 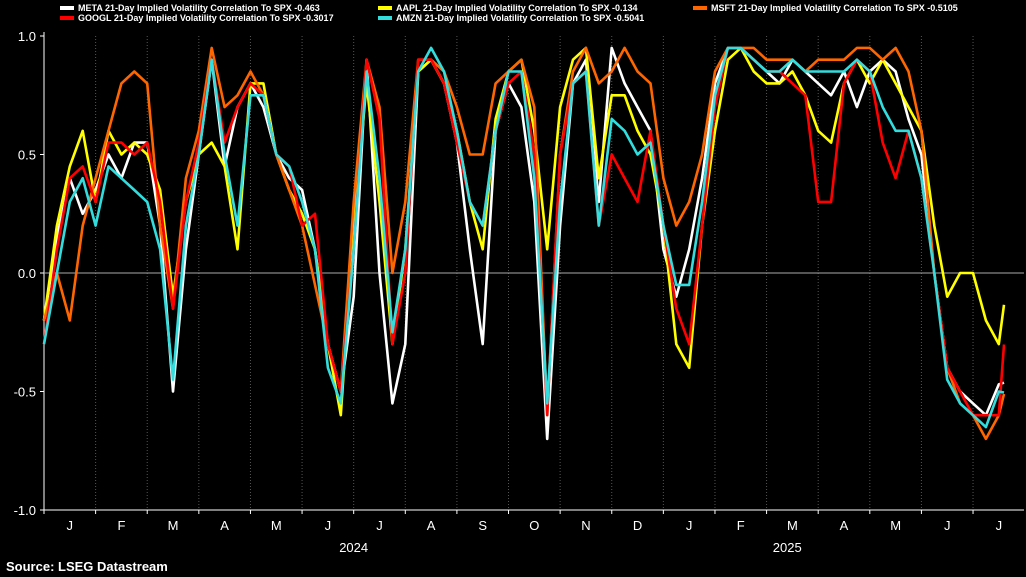 I want to click on y-tick-label: -1.0, so click(x=25, y=510).